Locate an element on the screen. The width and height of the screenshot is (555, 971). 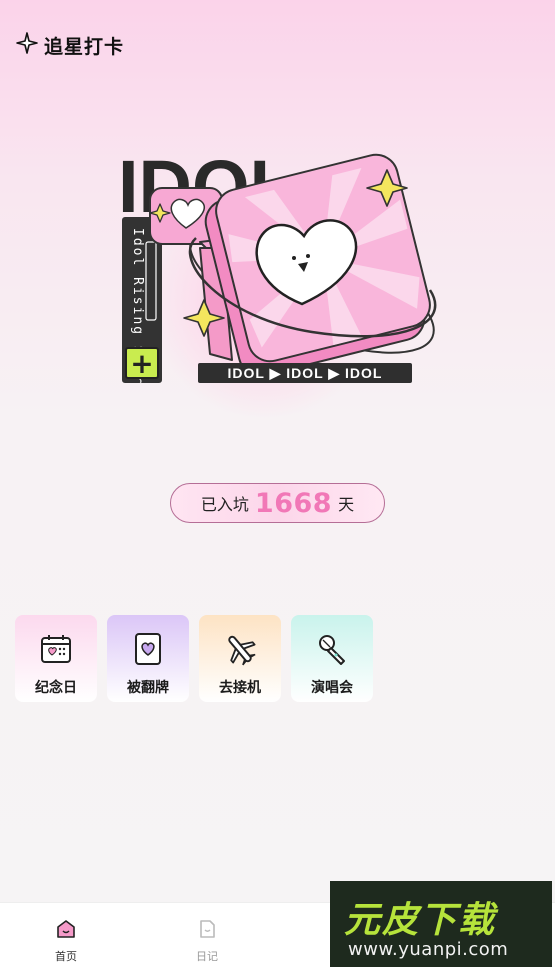
watermark-logo: 元皮下载 www.yuanpi.com is located at coordinates (441, 924).